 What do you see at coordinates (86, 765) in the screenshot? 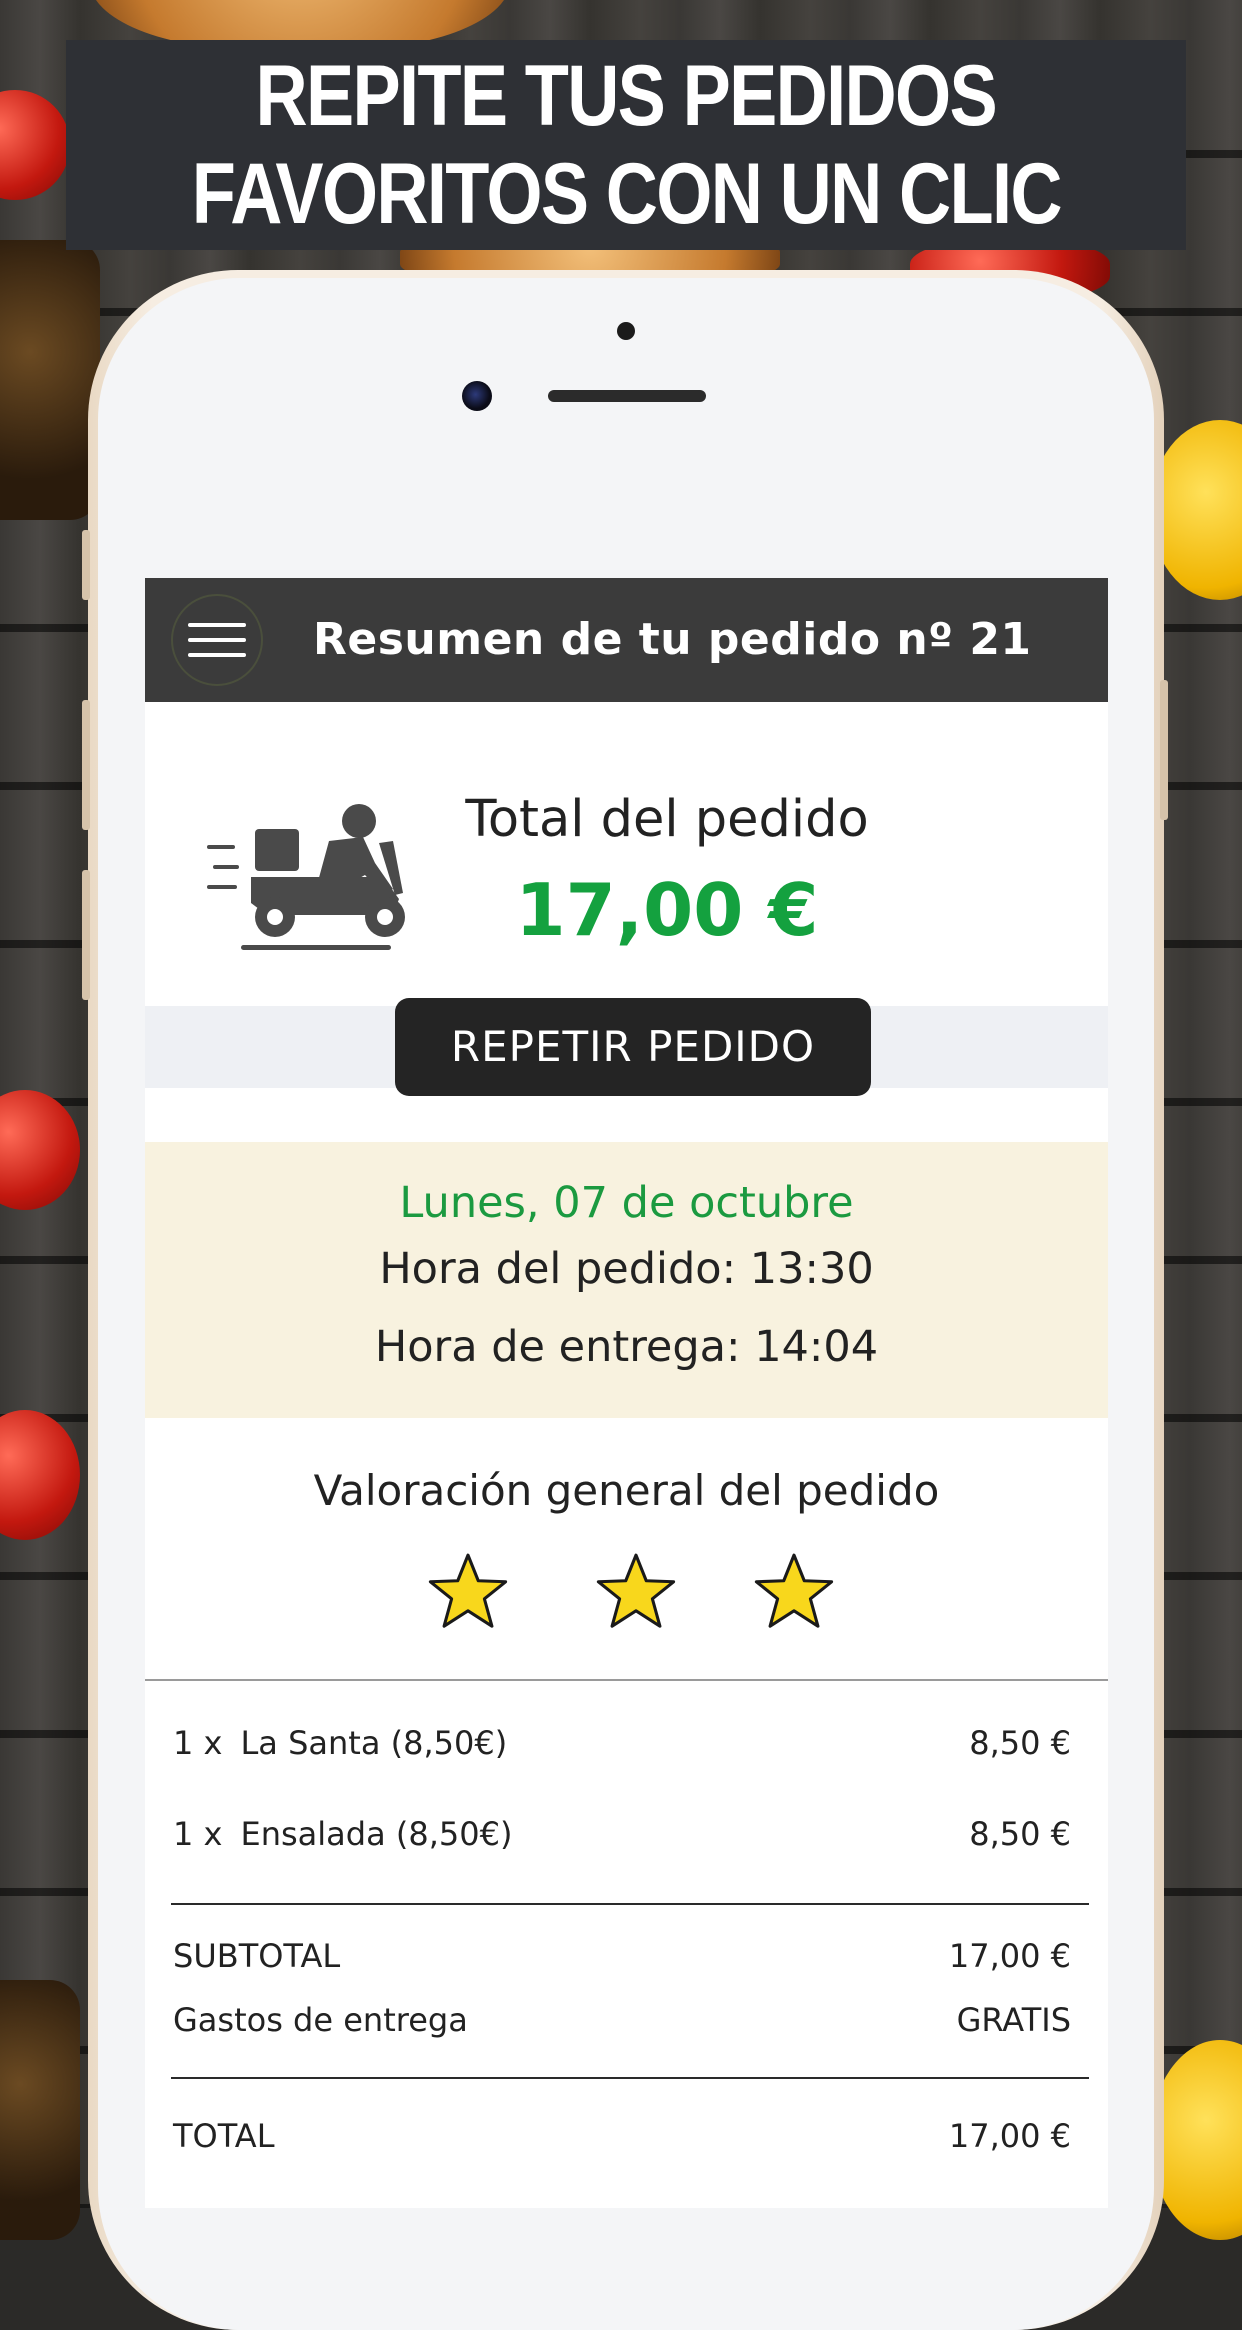
I see `phone-volume-up-button` at bounding box center [86, 765].